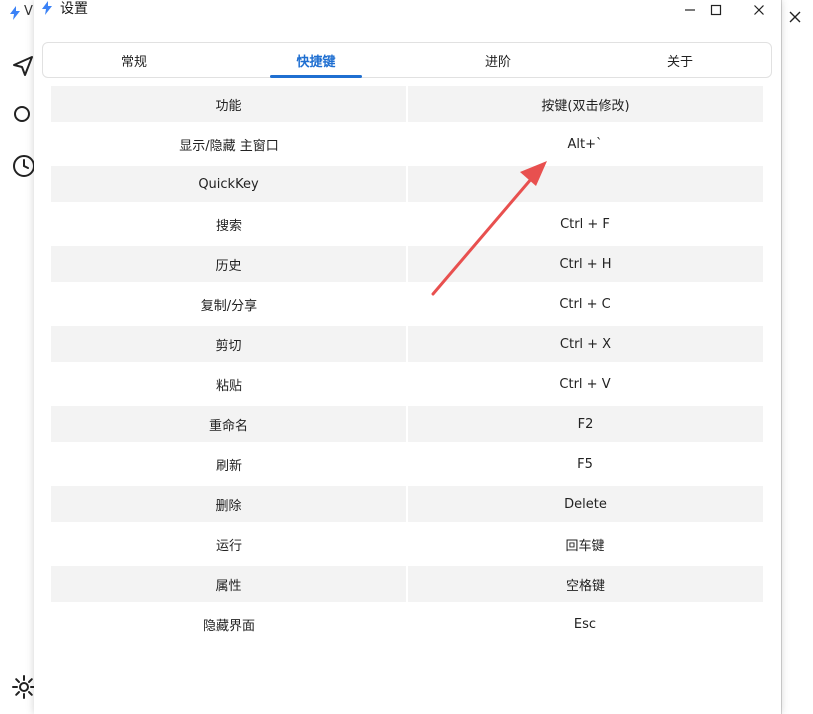 The width and height of the screenshot is (813, 714). Describe the element at coordinates (407, 184) in the screenshot. I see `table-row: QuickKey` at that location.